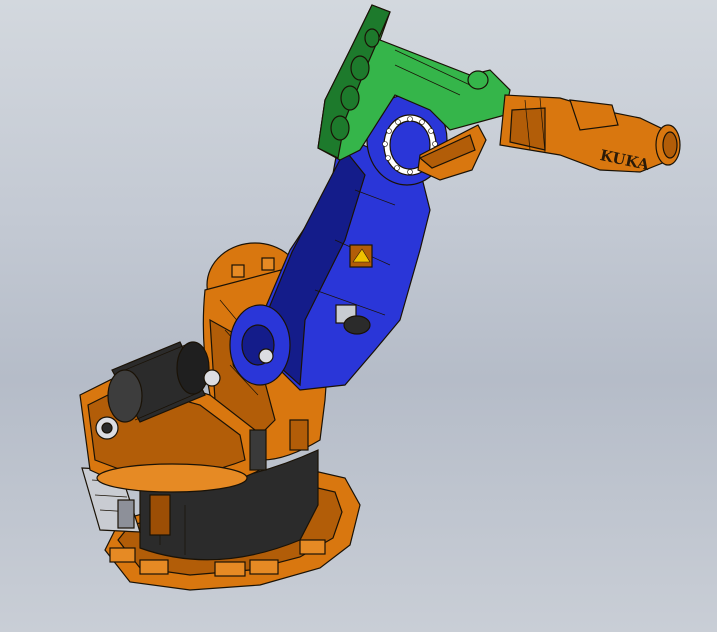 This screenshot has width=717, height=632. What do you see at coordinates (160, 515) in the screenshot?
I see `base-clamp` at bounding box center [160, 515].